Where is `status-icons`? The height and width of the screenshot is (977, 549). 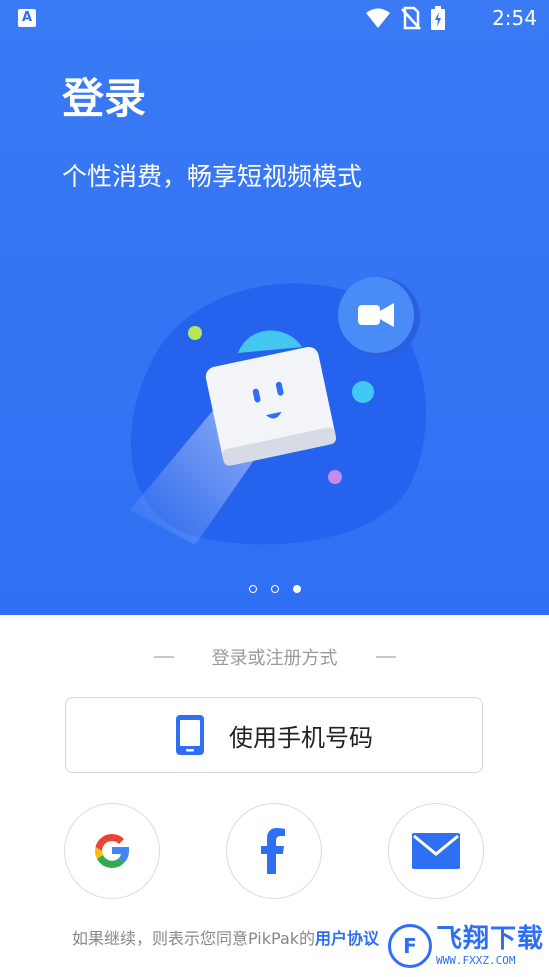
status-icons is located at coordinates (405, 18).